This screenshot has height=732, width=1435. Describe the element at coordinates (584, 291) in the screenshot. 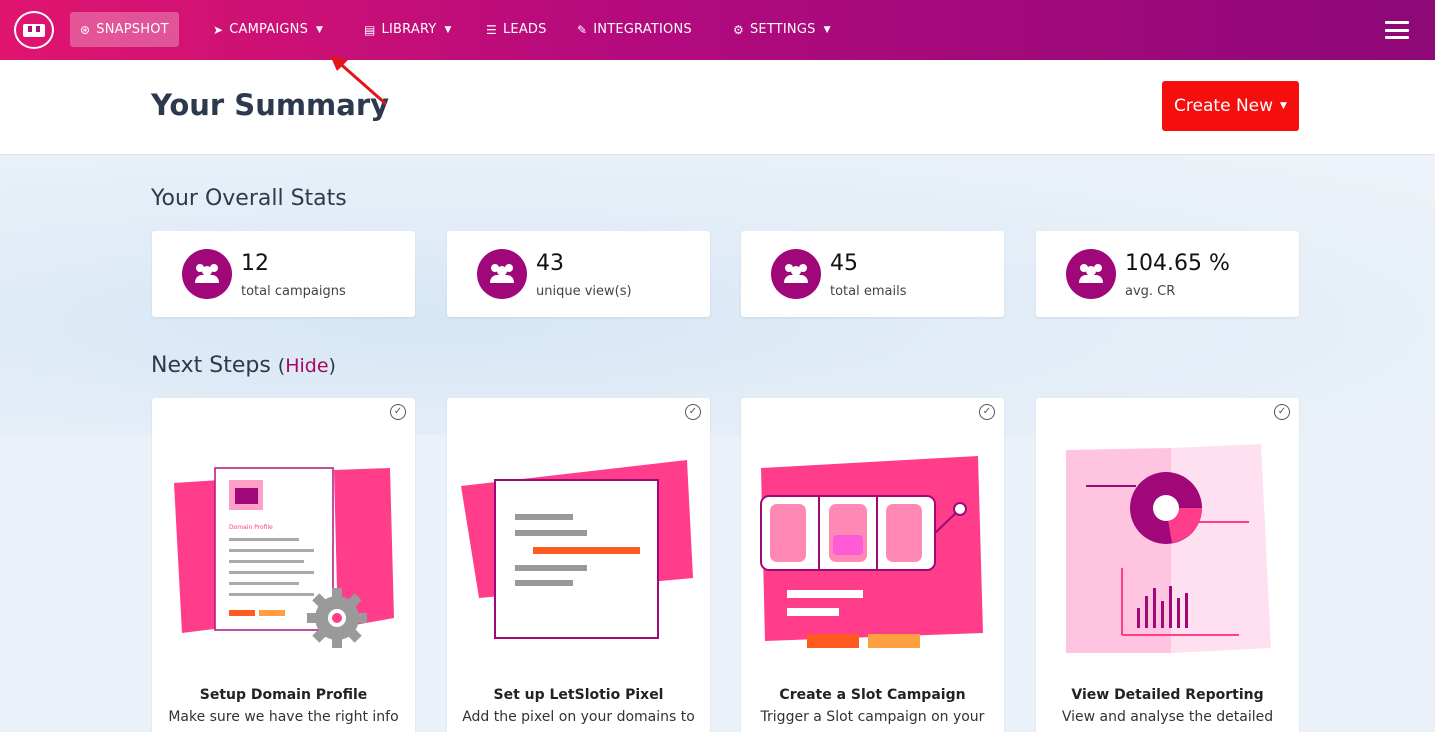

I see `stat-label: unique view(s)` at that location.